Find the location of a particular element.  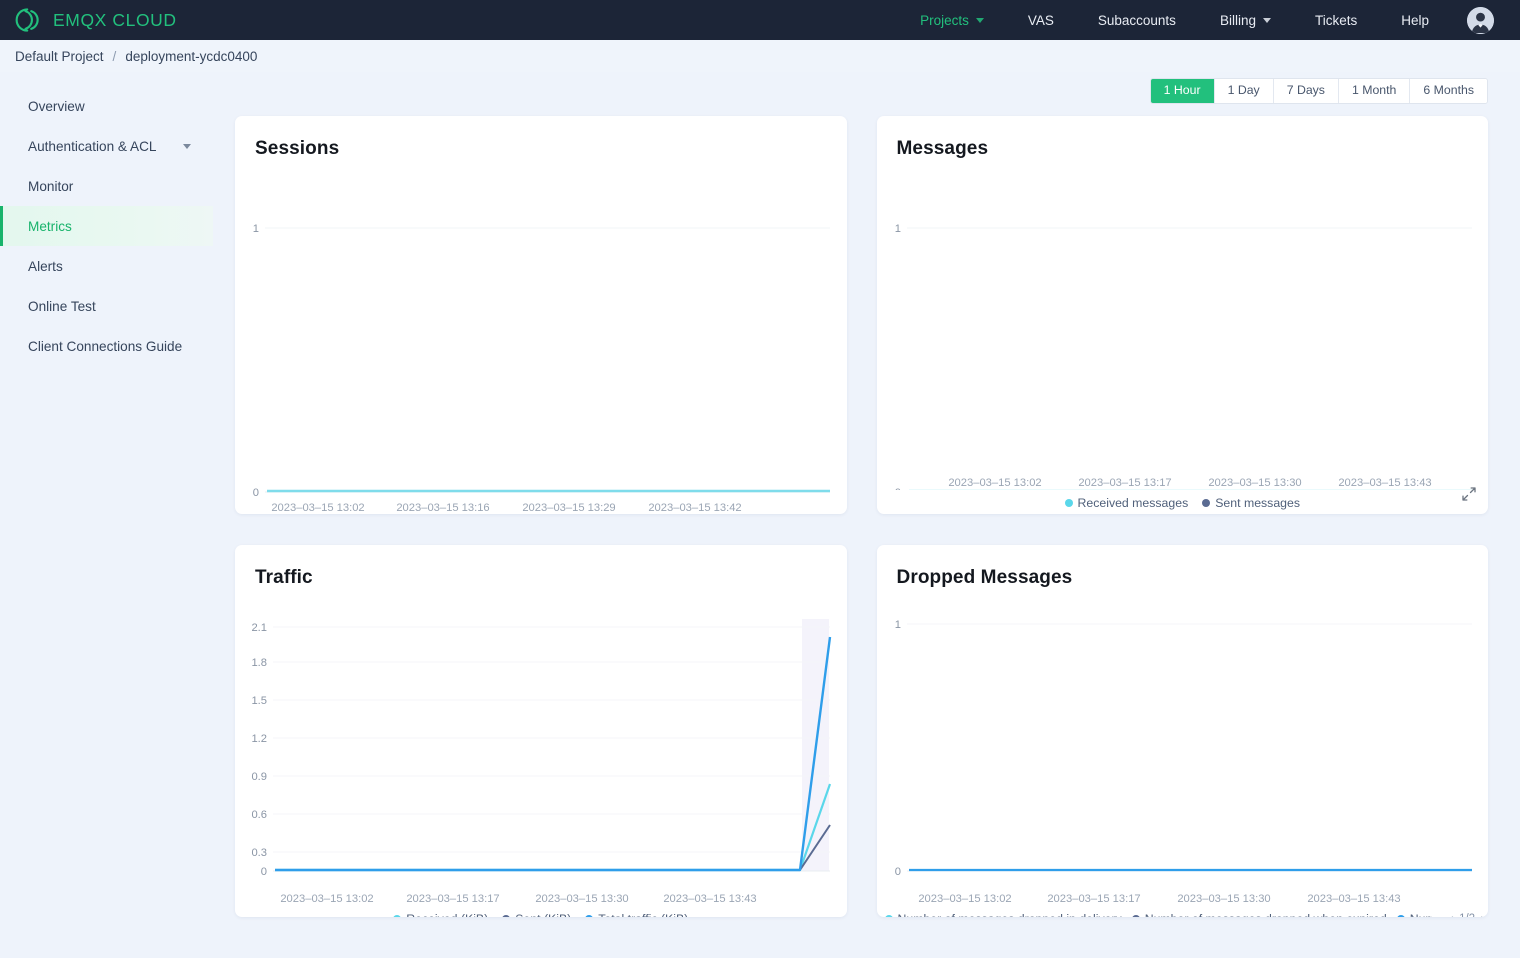

legend-item-total-traffic-kib: Total traffic (KiB) is located at coordinates (636, 914).